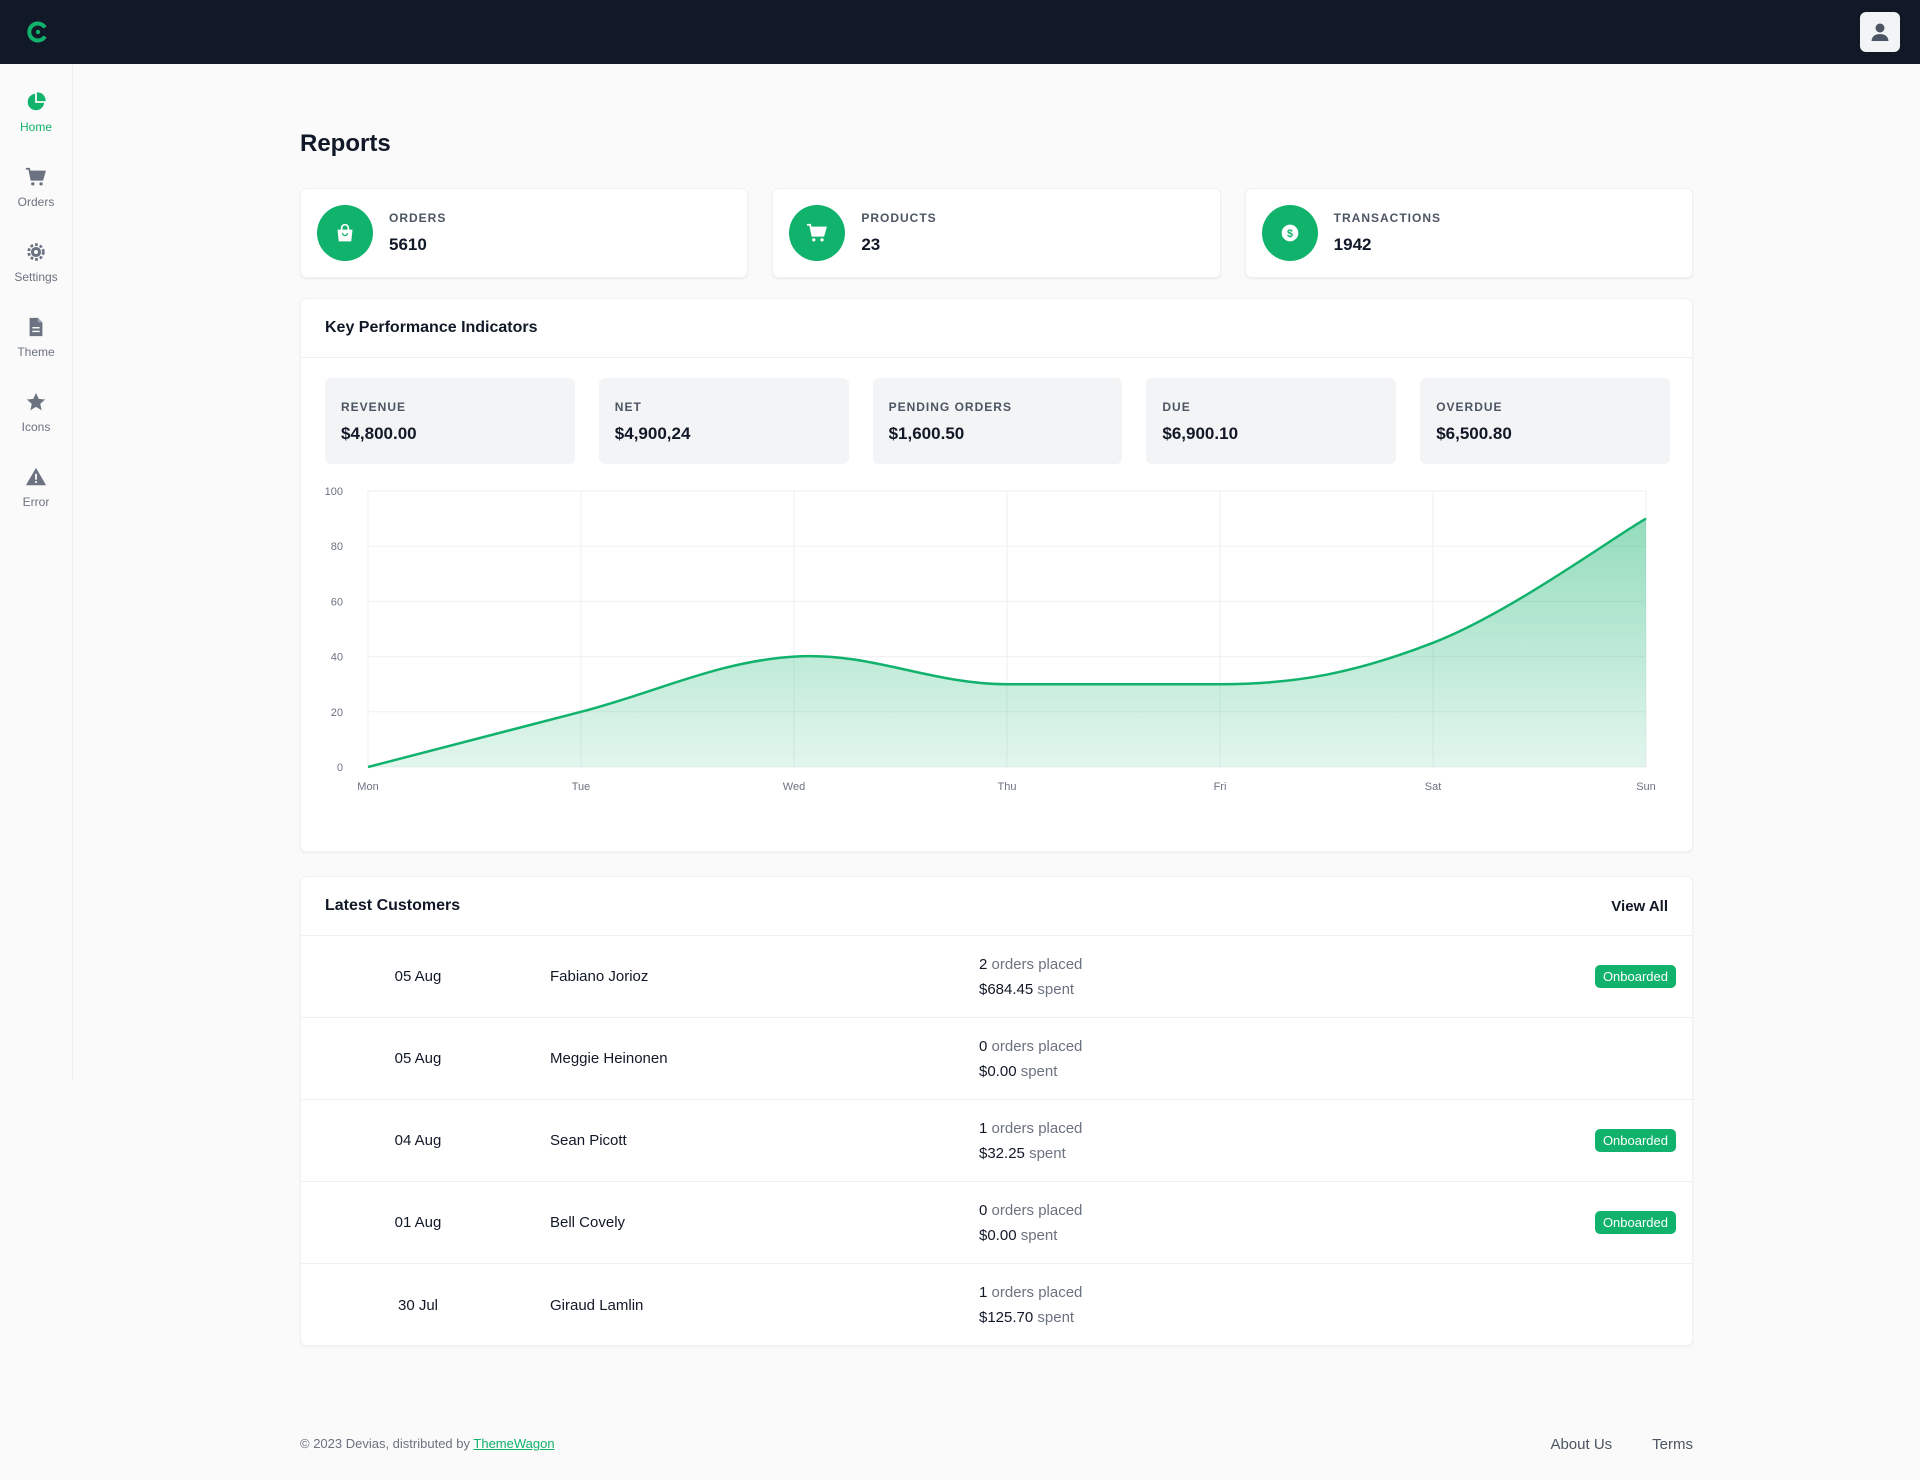 Image resolution: width=1920 pixels, height=1480 pixels. I want to click on y-tick-label: 20, so click(337, 713).